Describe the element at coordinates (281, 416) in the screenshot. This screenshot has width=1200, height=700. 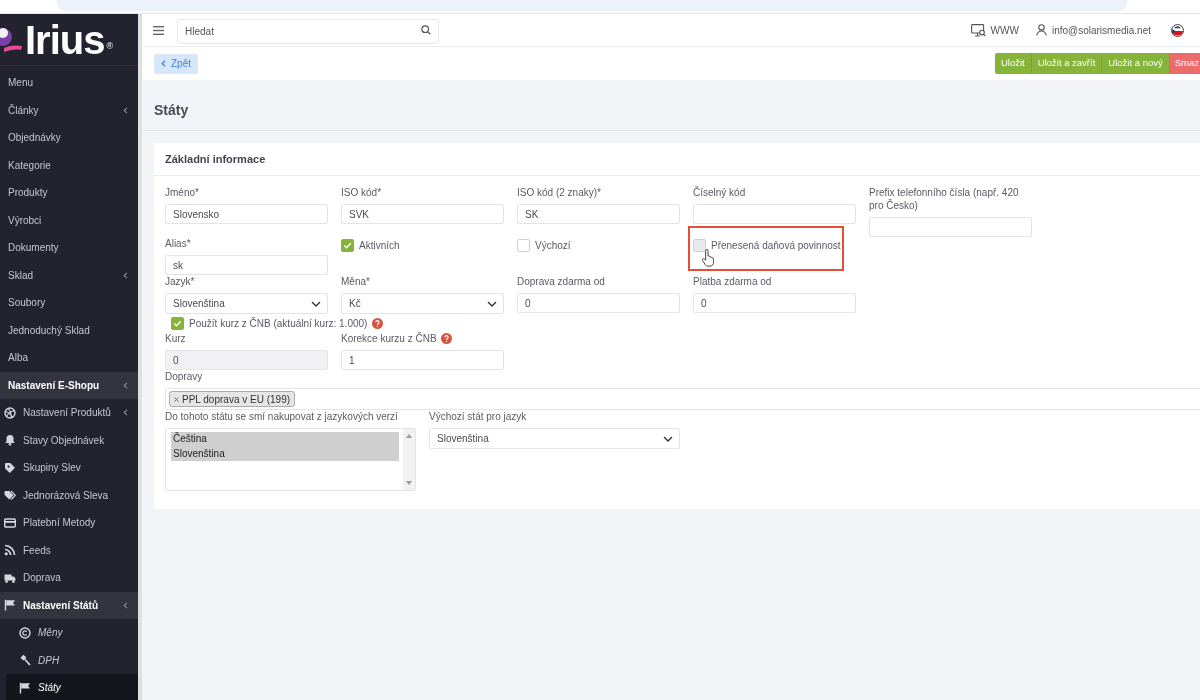
I see `field-label: Do tohoto státu se smí nakupovat z jazykových verzí` at that location.